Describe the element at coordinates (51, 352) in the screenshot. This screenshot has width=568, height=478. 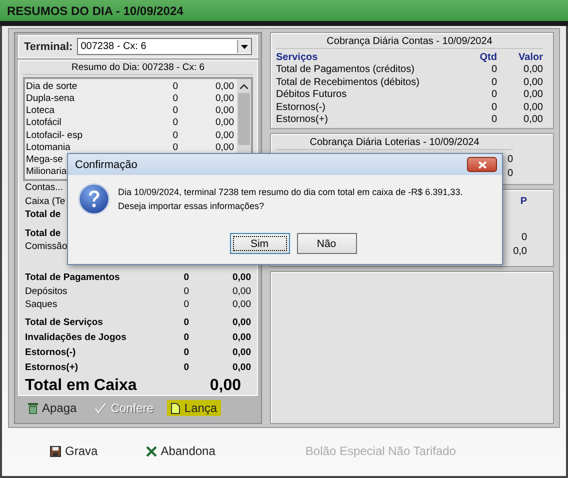
I see `total-label: Estornos(-)` at that location.